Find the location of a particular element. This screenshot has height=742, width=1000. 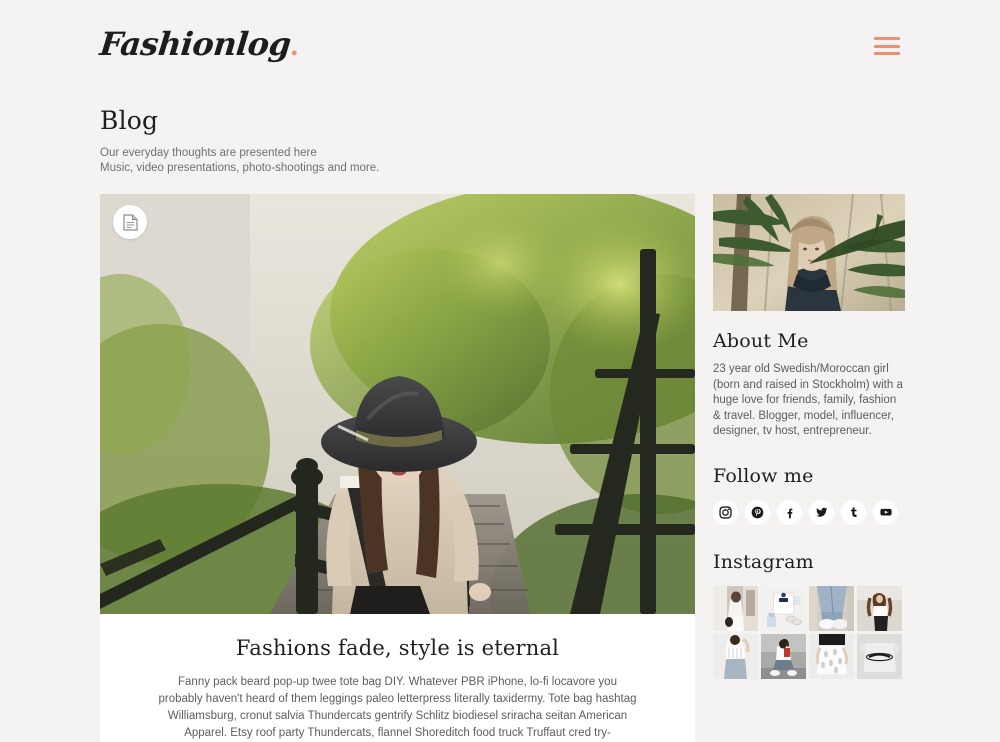

social-link-facebook is located at coordinates (789, 512).